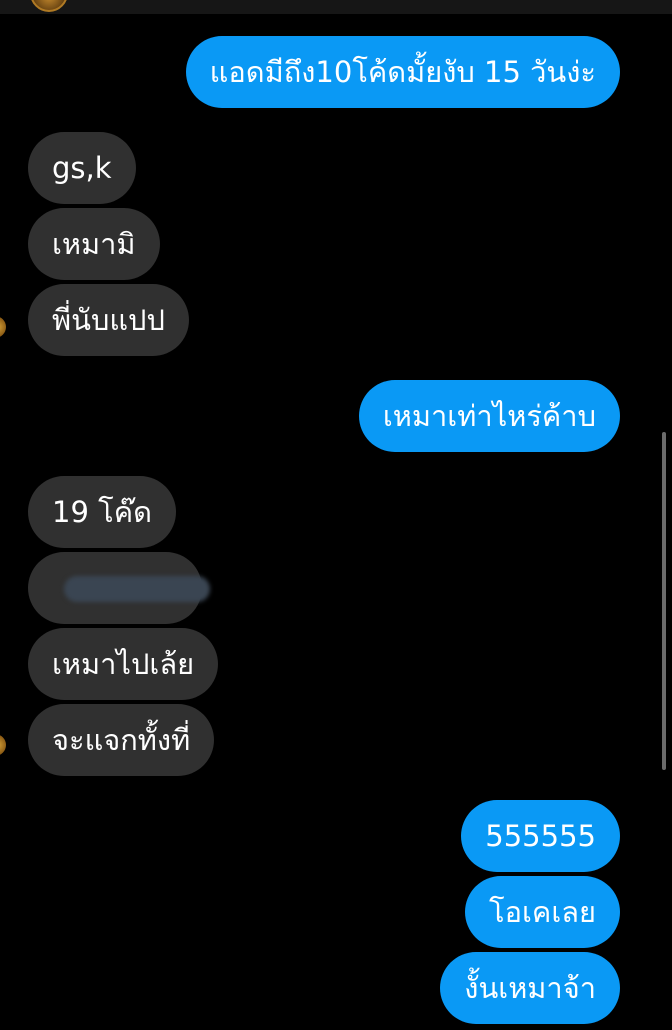  Describe the element at coordinates (336, 7) in the screenshot. I see `header-strip` at that location.